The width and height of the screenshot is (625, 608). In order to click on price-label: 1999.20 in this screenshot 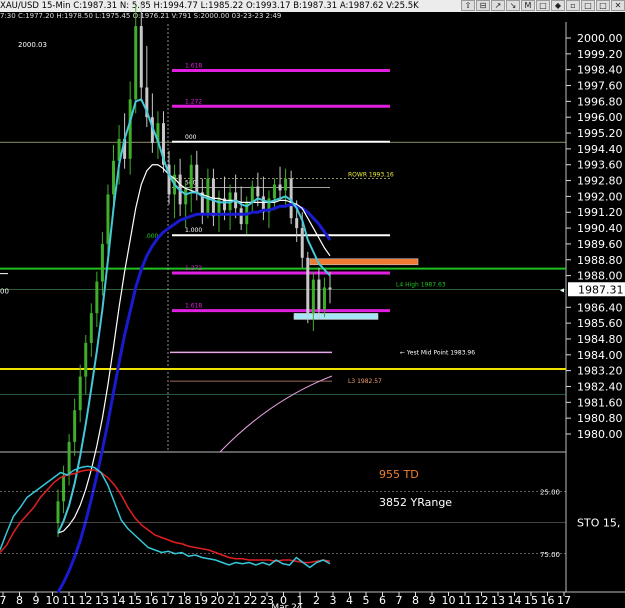, I will do `click(600, 54)`.